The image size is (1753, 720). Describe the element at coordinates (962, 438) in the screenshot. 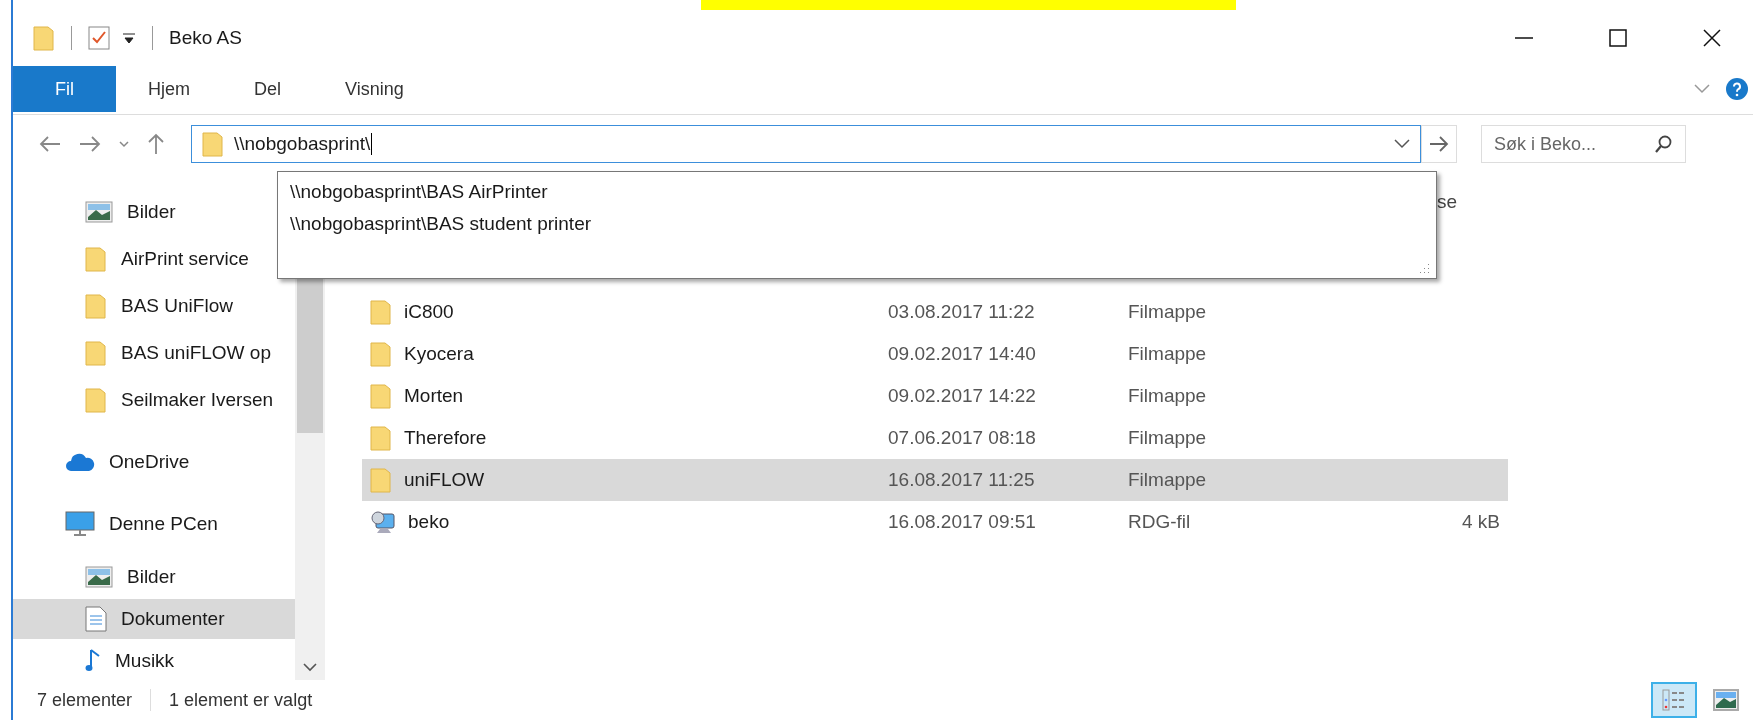

I see `date-cell-text: 07.06.2017 08:18` at that location.